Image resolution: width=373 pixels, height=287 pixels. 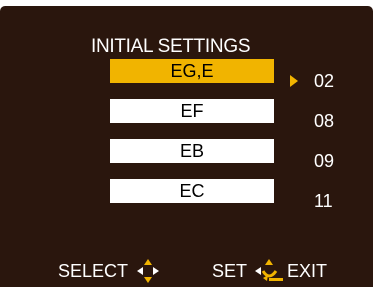 I want to click on four-way-arrows-icon, so click(x=148, y=271).